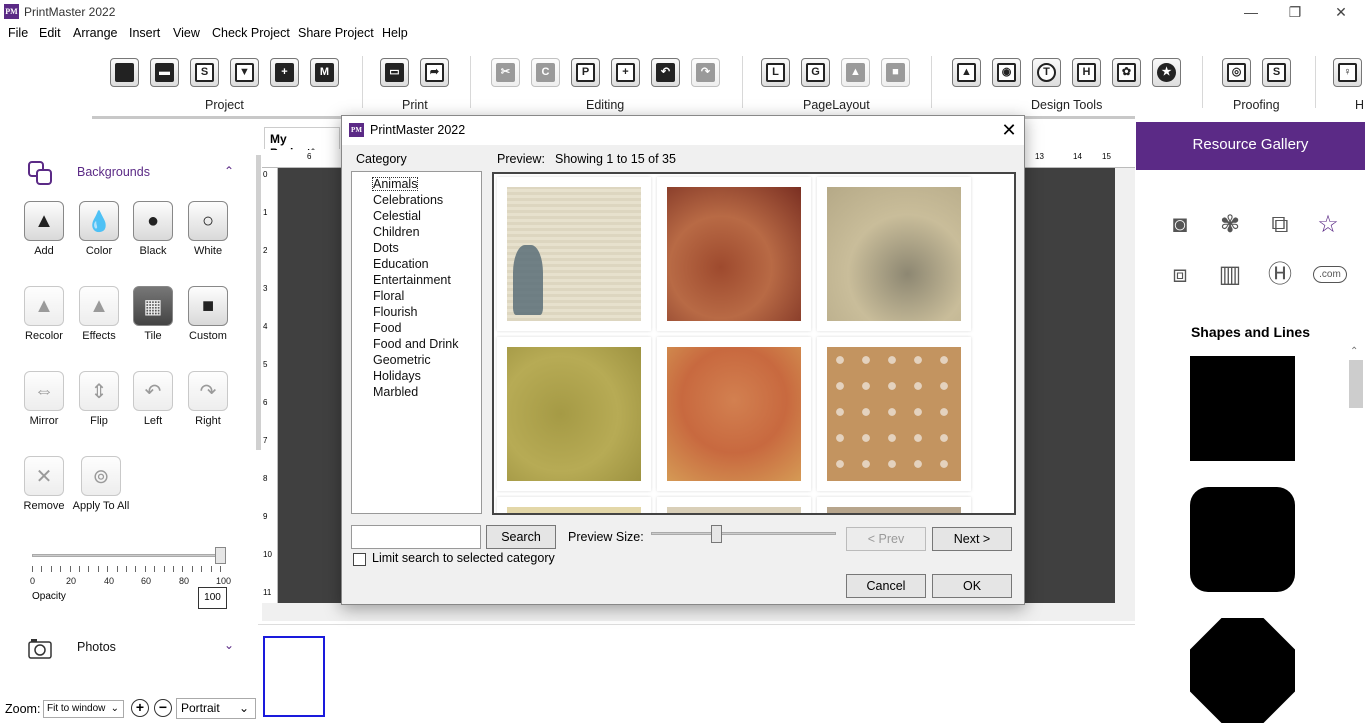 This screenshot has height=723, width=1365. I want to click on next-button: Next >, so click(972, 539).